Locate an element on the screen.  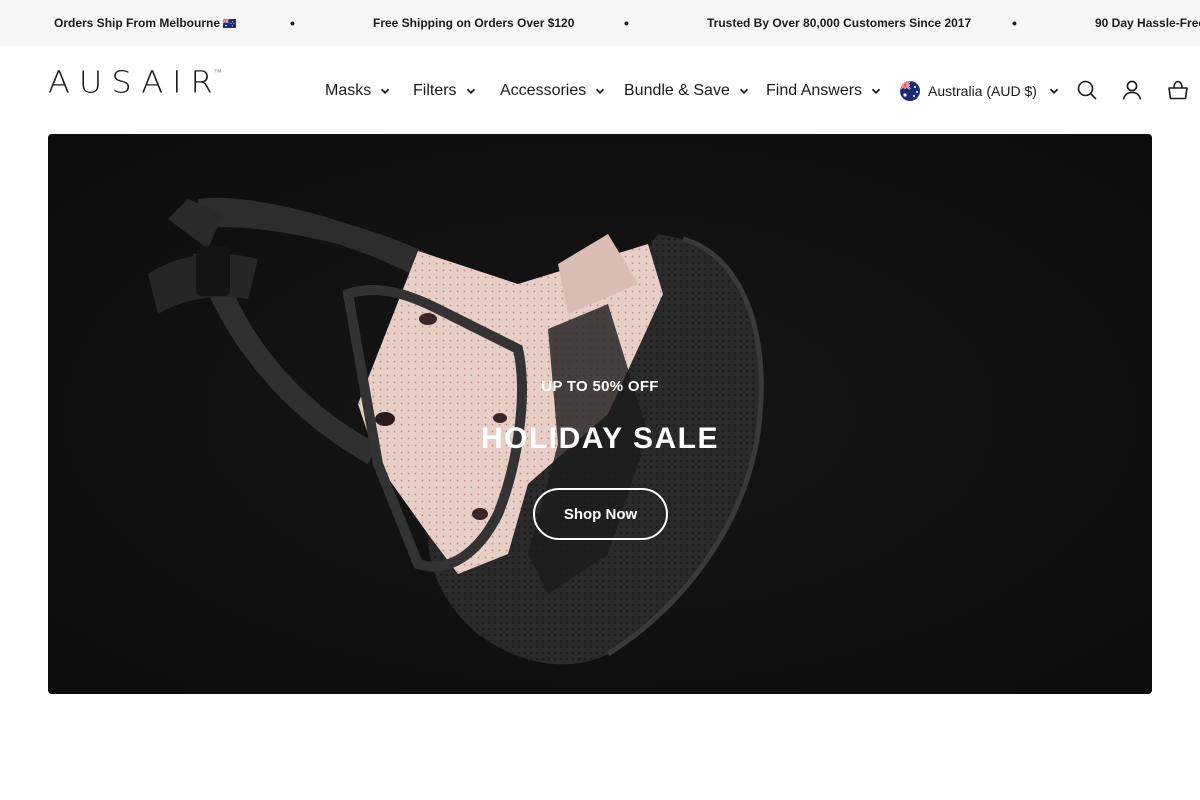
nav-label: Bundle & Save is located at coordinates (677, 90).